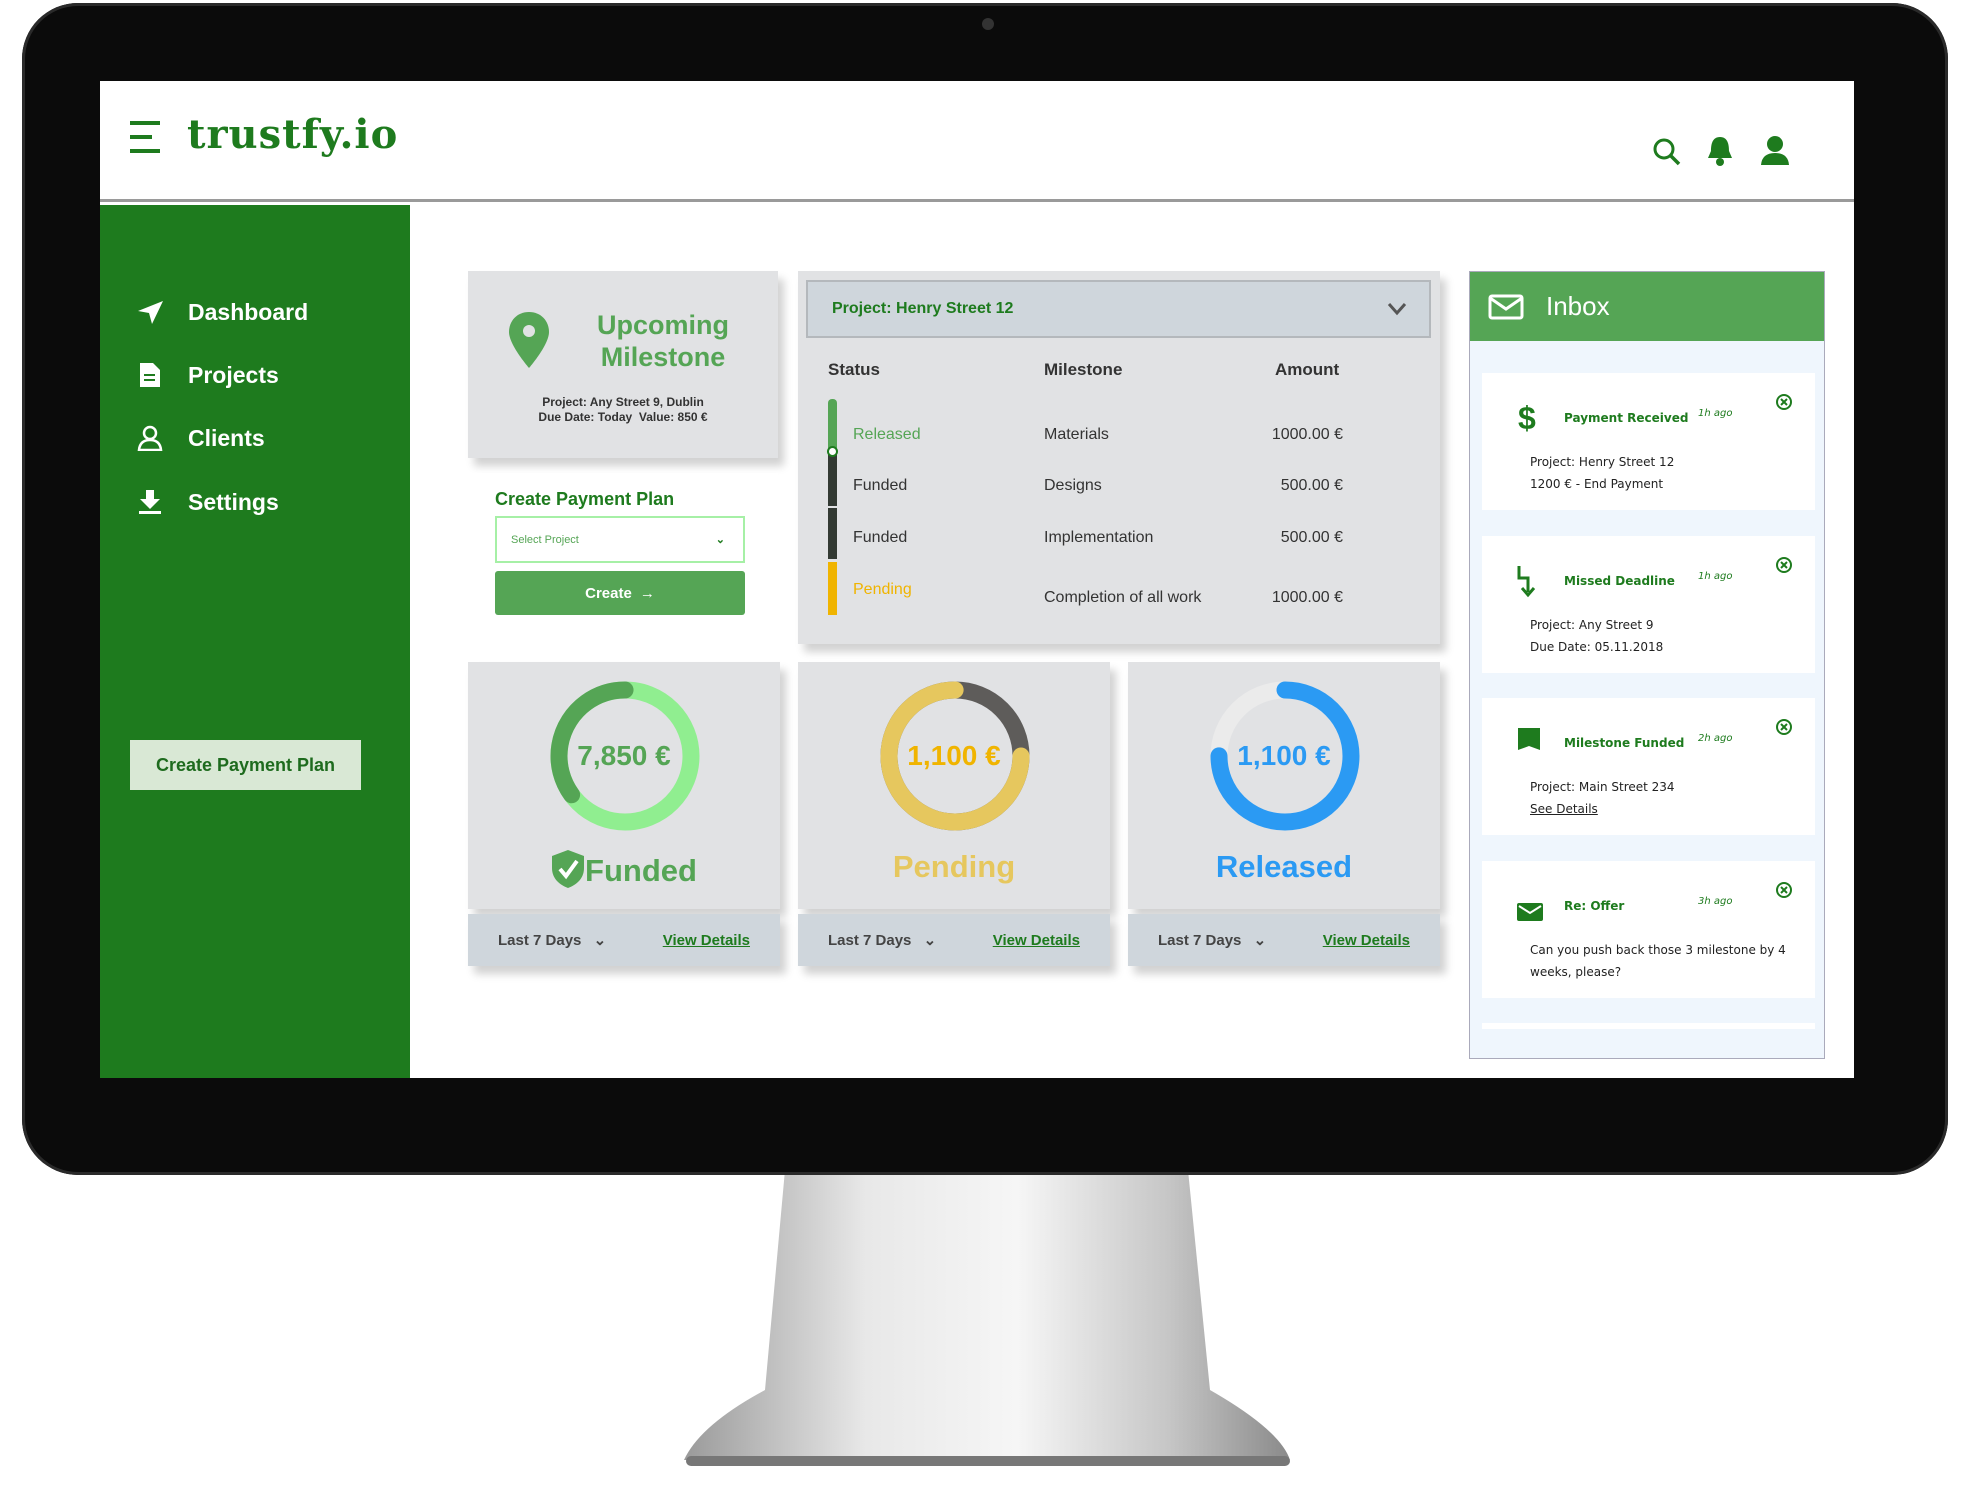 Image resolution: width=1961 pixels, height=1489 pixels. I want to click on hamburger-menu-icon, so click(146, 138).